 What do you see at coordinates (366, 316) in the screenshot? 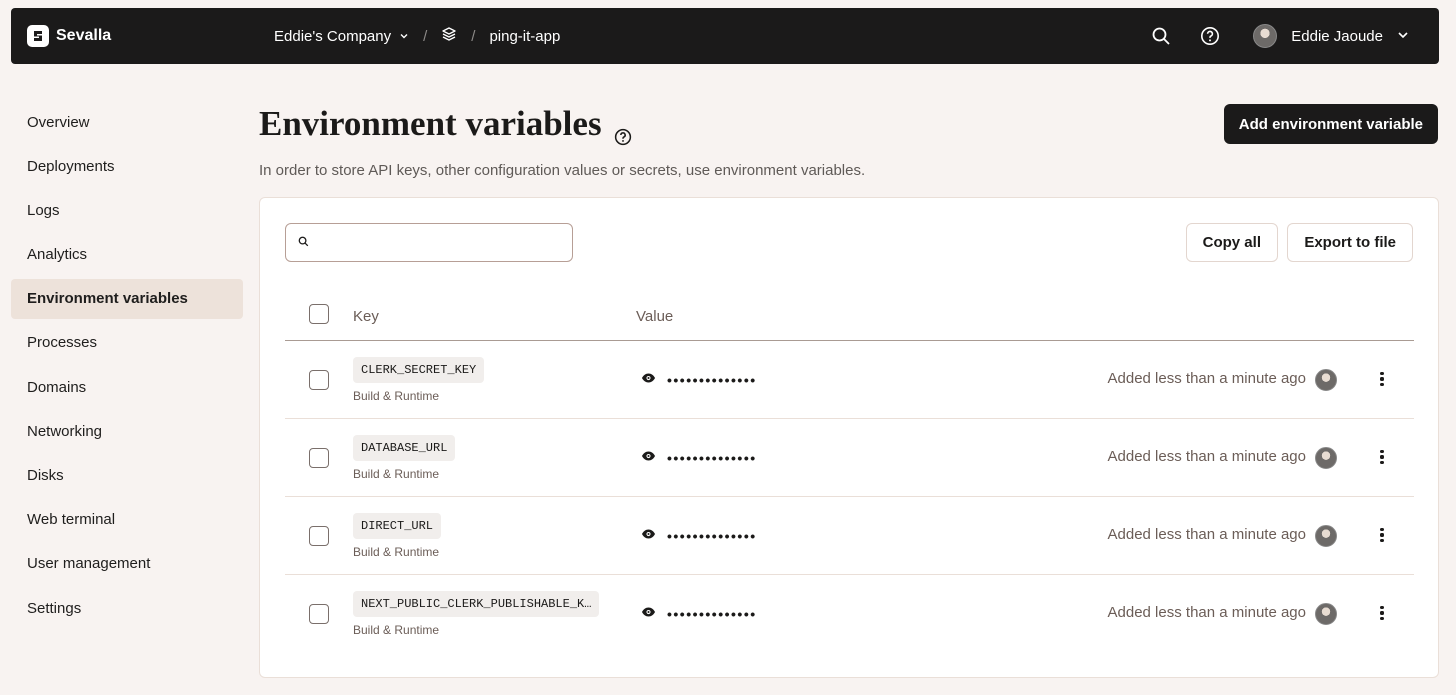
I see `column-header-key: Key` at bounding box center [366, 316].